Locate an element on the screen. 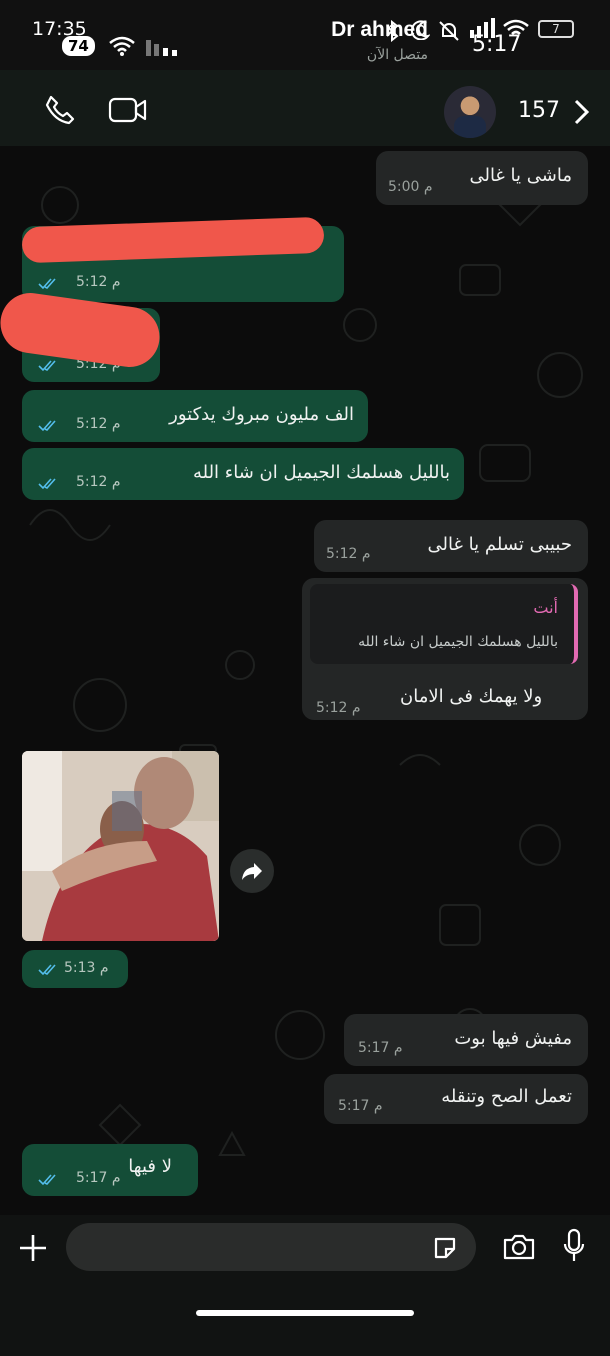  message-bubble-outgoing: بالليل هسلمك الجيميل ان شاء الله 5:12 م is located at coordinates (243, 474).